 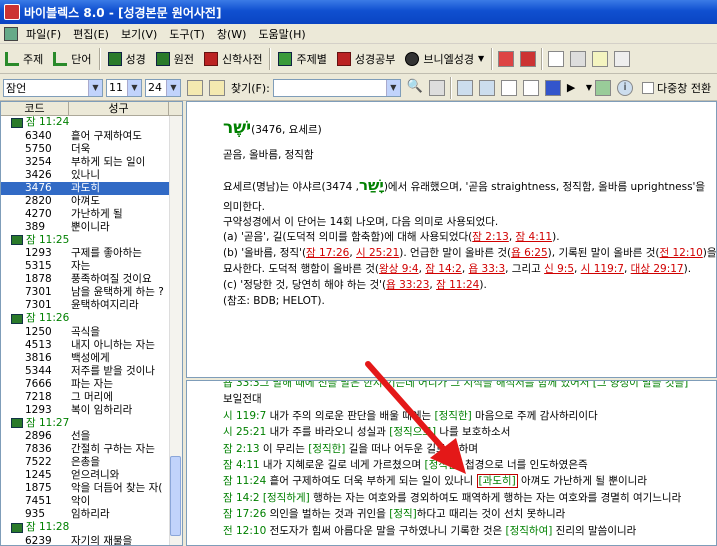 What do you see at coordinates (552, 87) in the screenshot?
I see `book-icon` at bounding box center [552, 87].